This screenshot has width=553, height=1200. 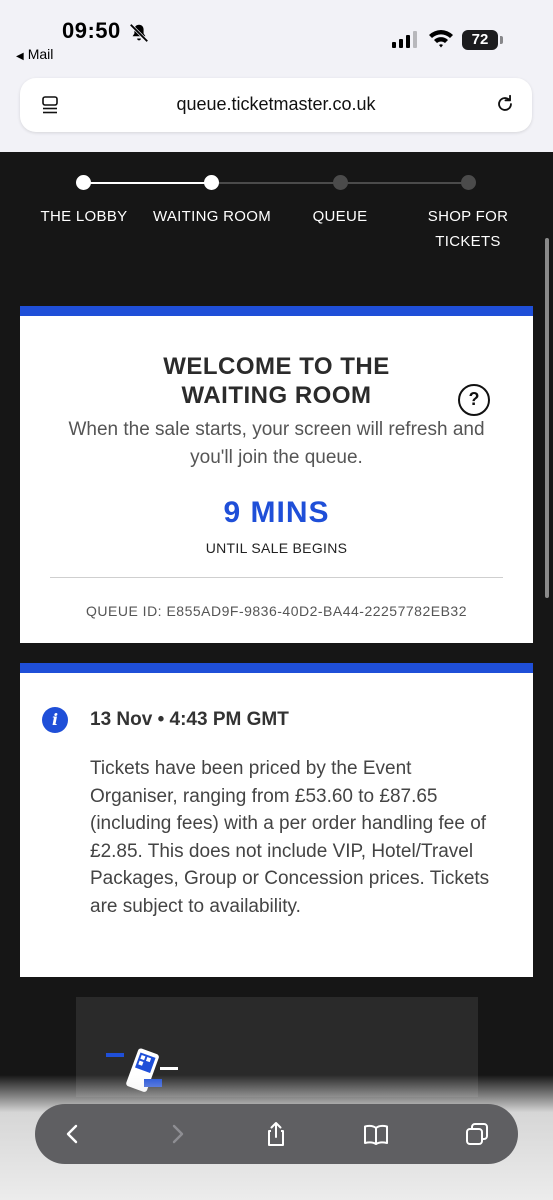 I want to click on signal-icon, so click(x=404, y=39).